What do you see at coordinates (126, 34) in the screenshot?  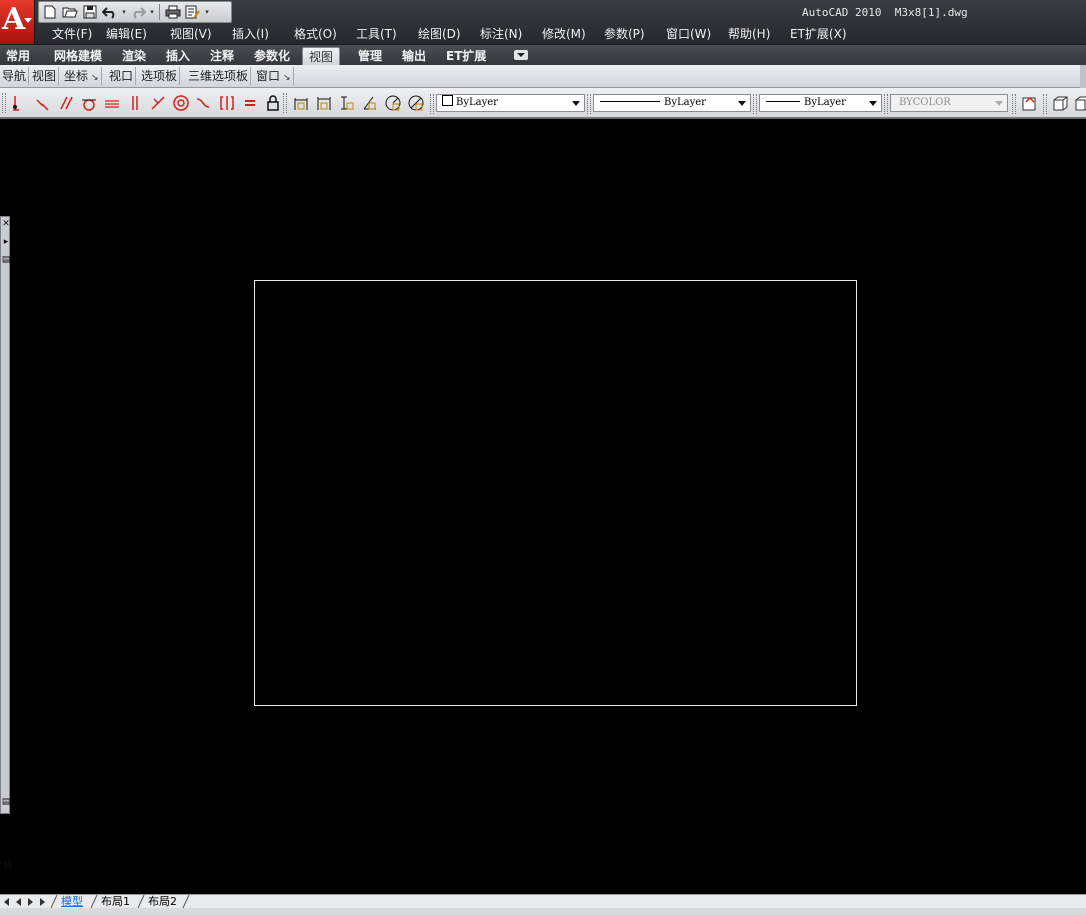 I see `menu-item: 编辑(E)` at bounding box center [126, 34].